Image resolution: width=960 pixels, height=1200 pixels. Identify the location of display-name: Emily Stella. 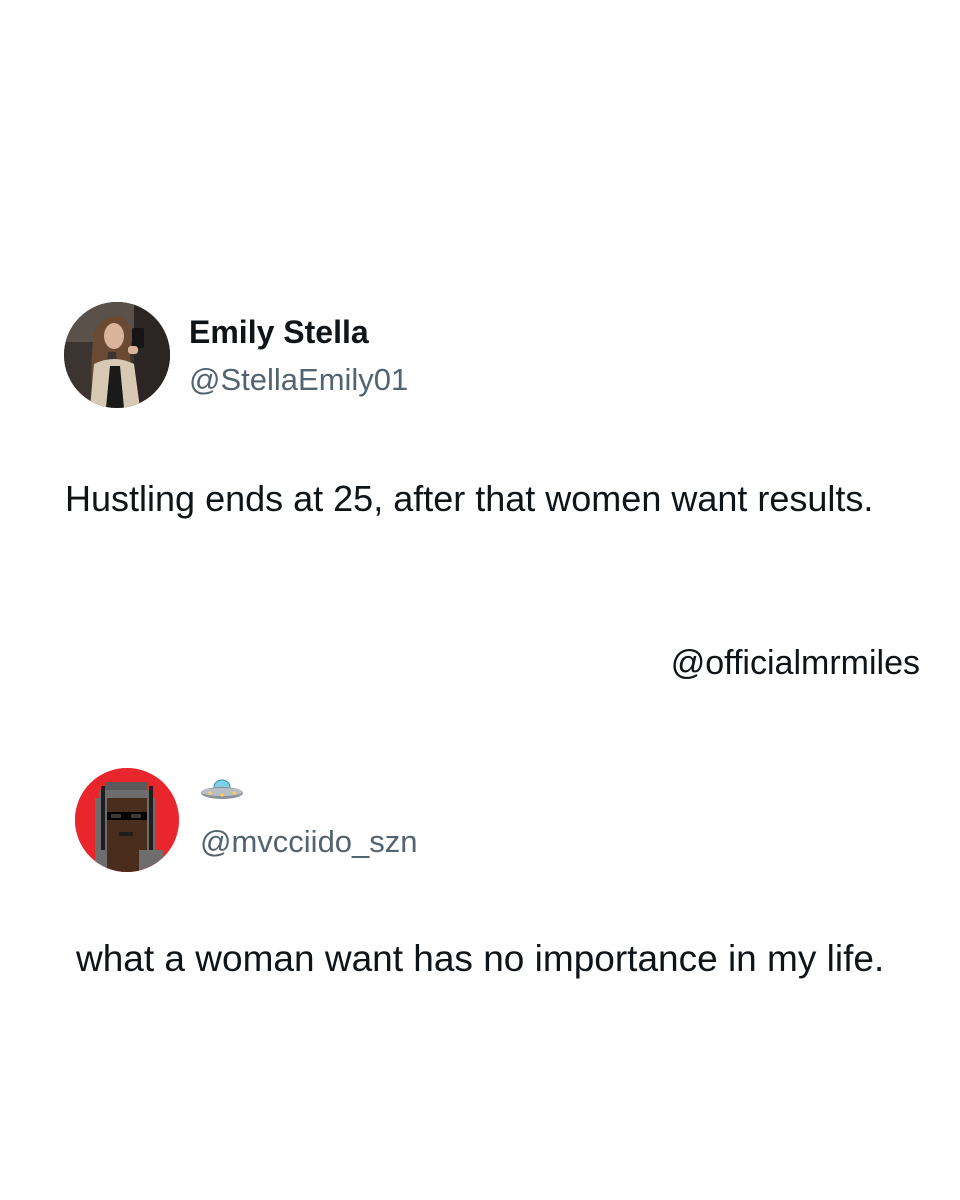
(279, 332).